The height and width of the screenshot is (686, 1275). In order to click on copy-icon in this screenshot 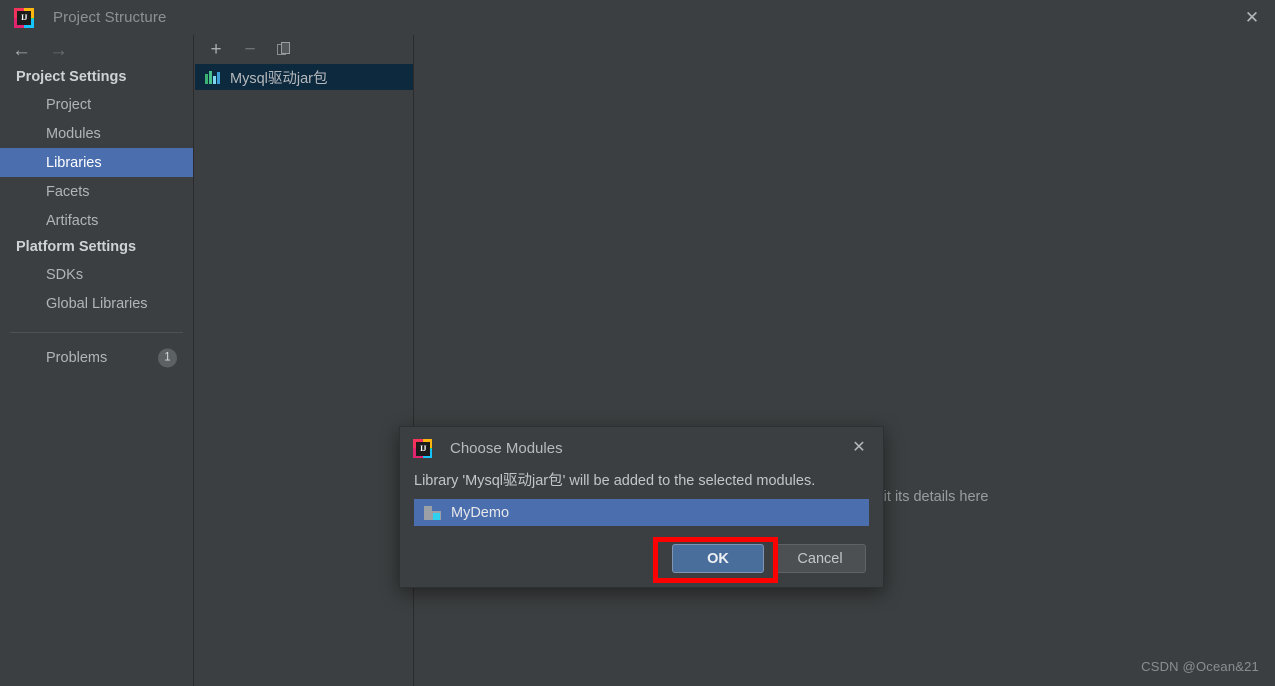, I will do `click(284, 50)`.